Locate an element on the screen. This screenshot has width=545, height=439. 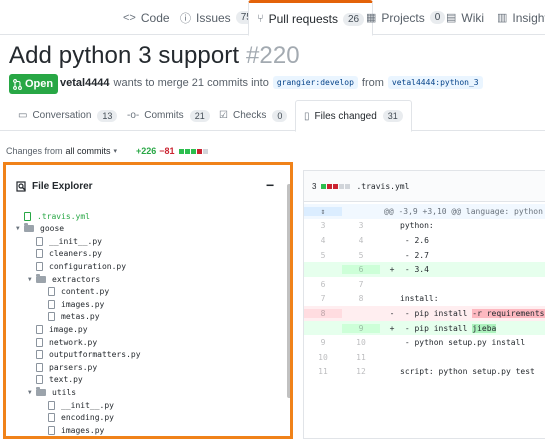
base-branch: grangier:develop is located at coordinates (315, 82).